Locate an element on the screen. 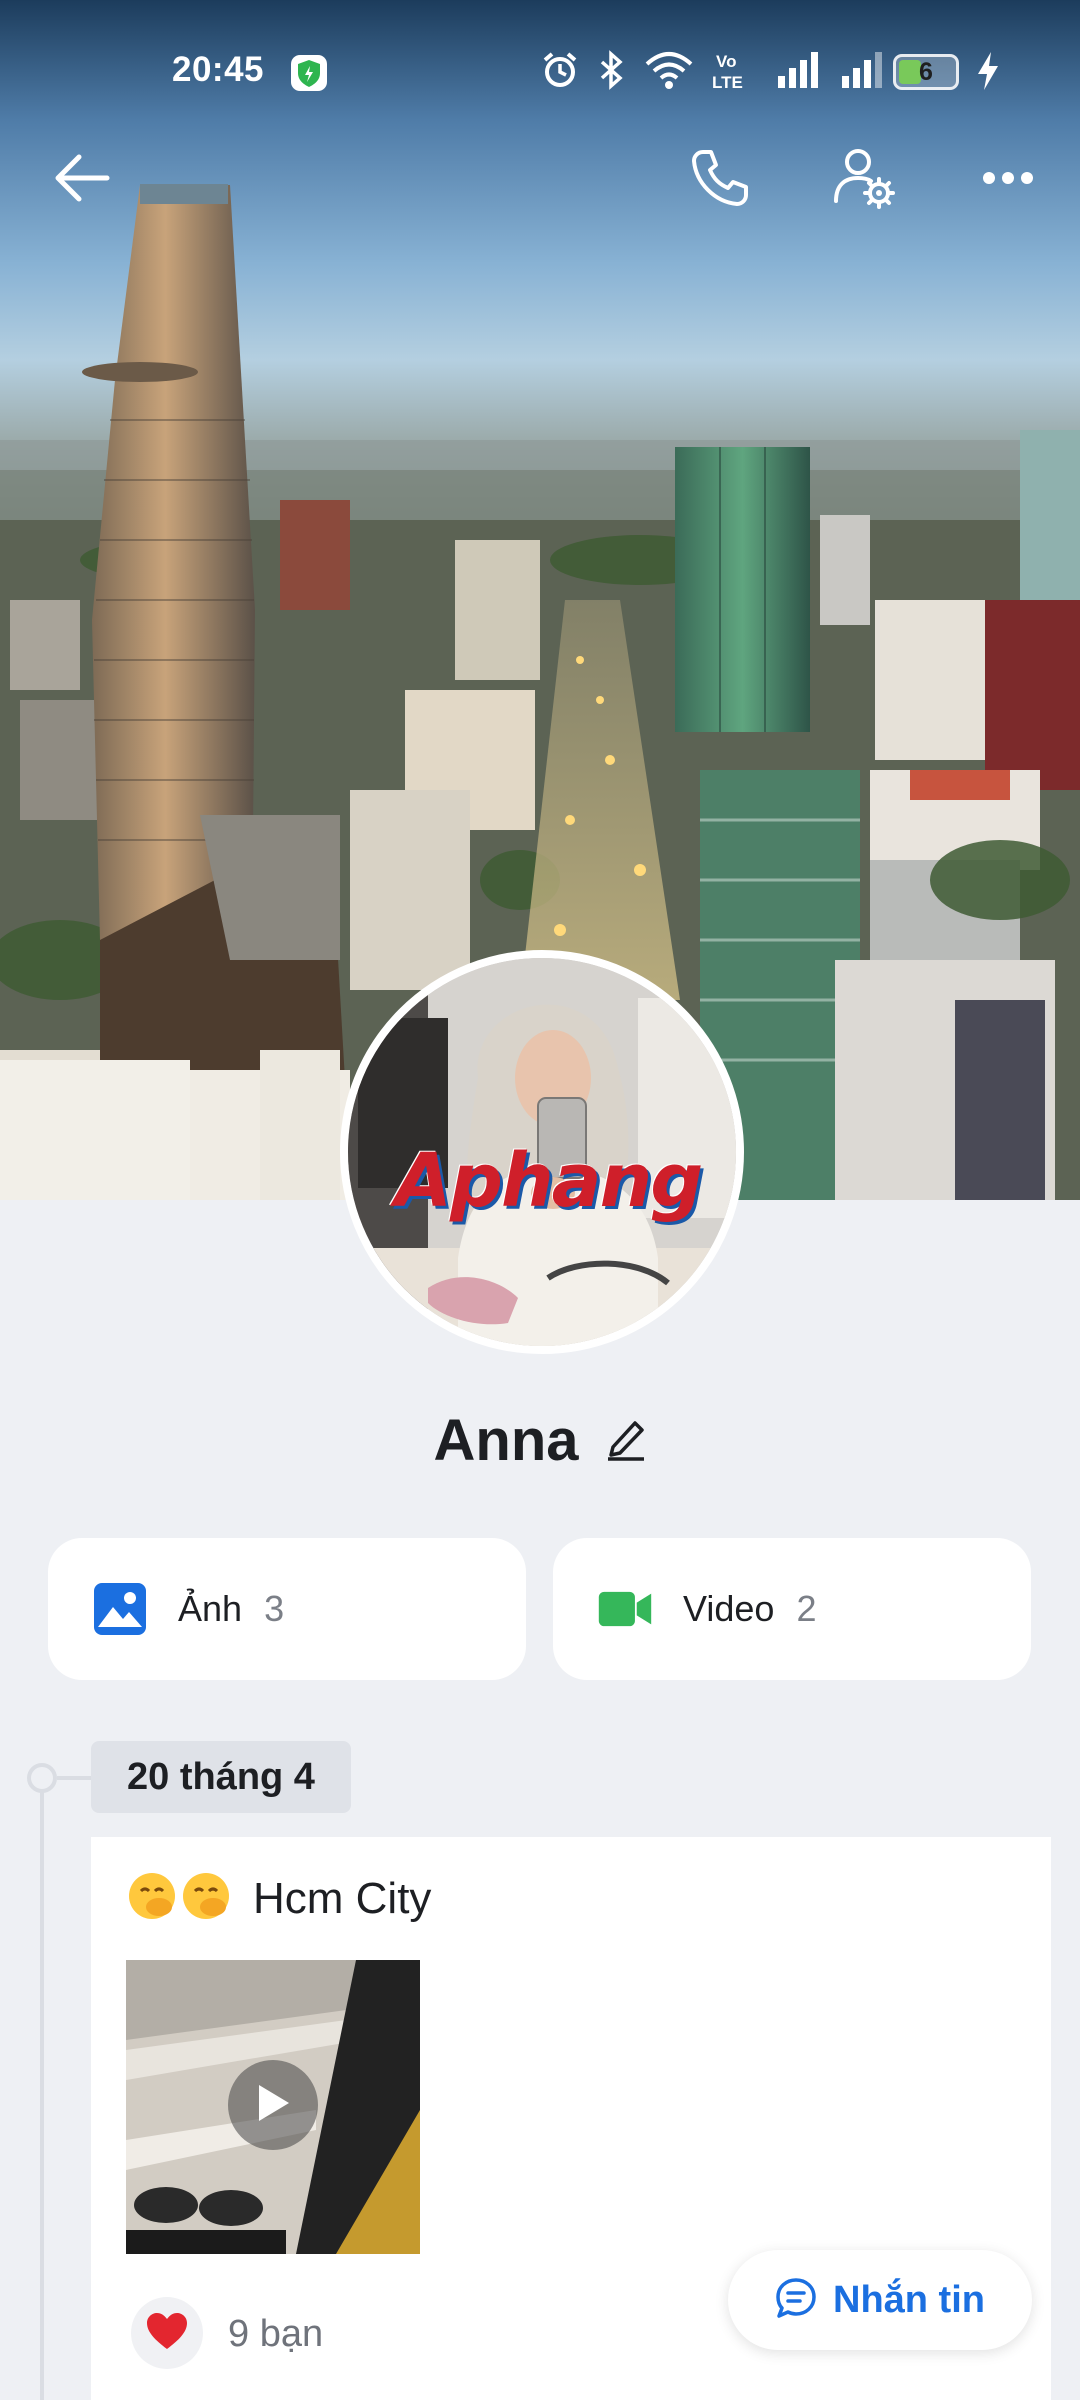 This screenshot has width=1080, height=2400. post-caption-text: Hcm City is located at coordinates (342, 1898).